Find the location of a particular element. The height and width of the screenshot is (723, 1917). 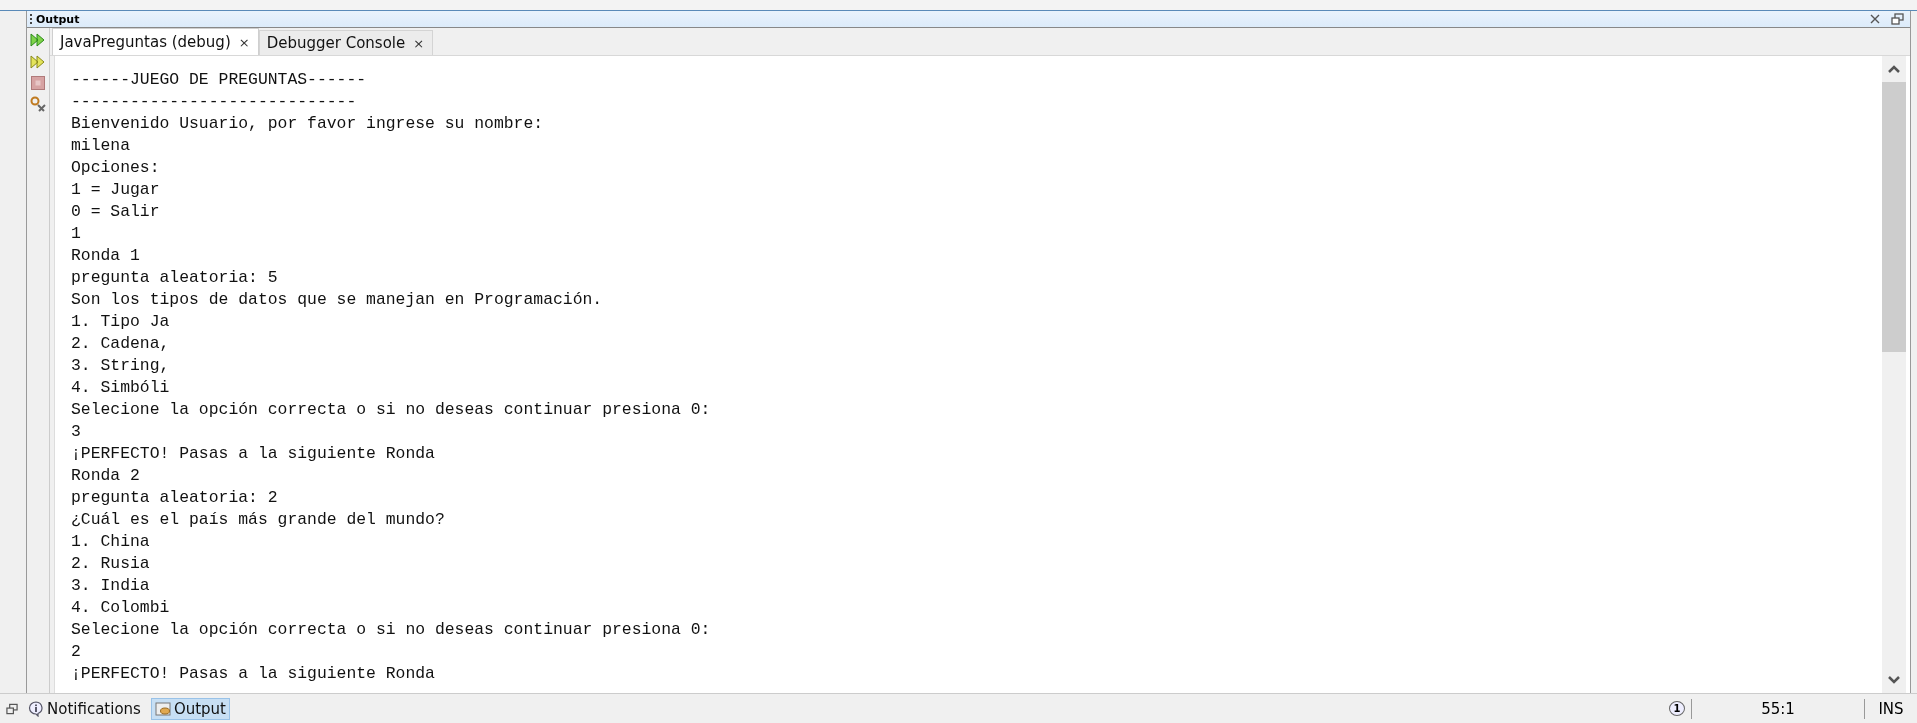

tab: JavaPreguntas (debug) × is located at coordinates (155, 41).